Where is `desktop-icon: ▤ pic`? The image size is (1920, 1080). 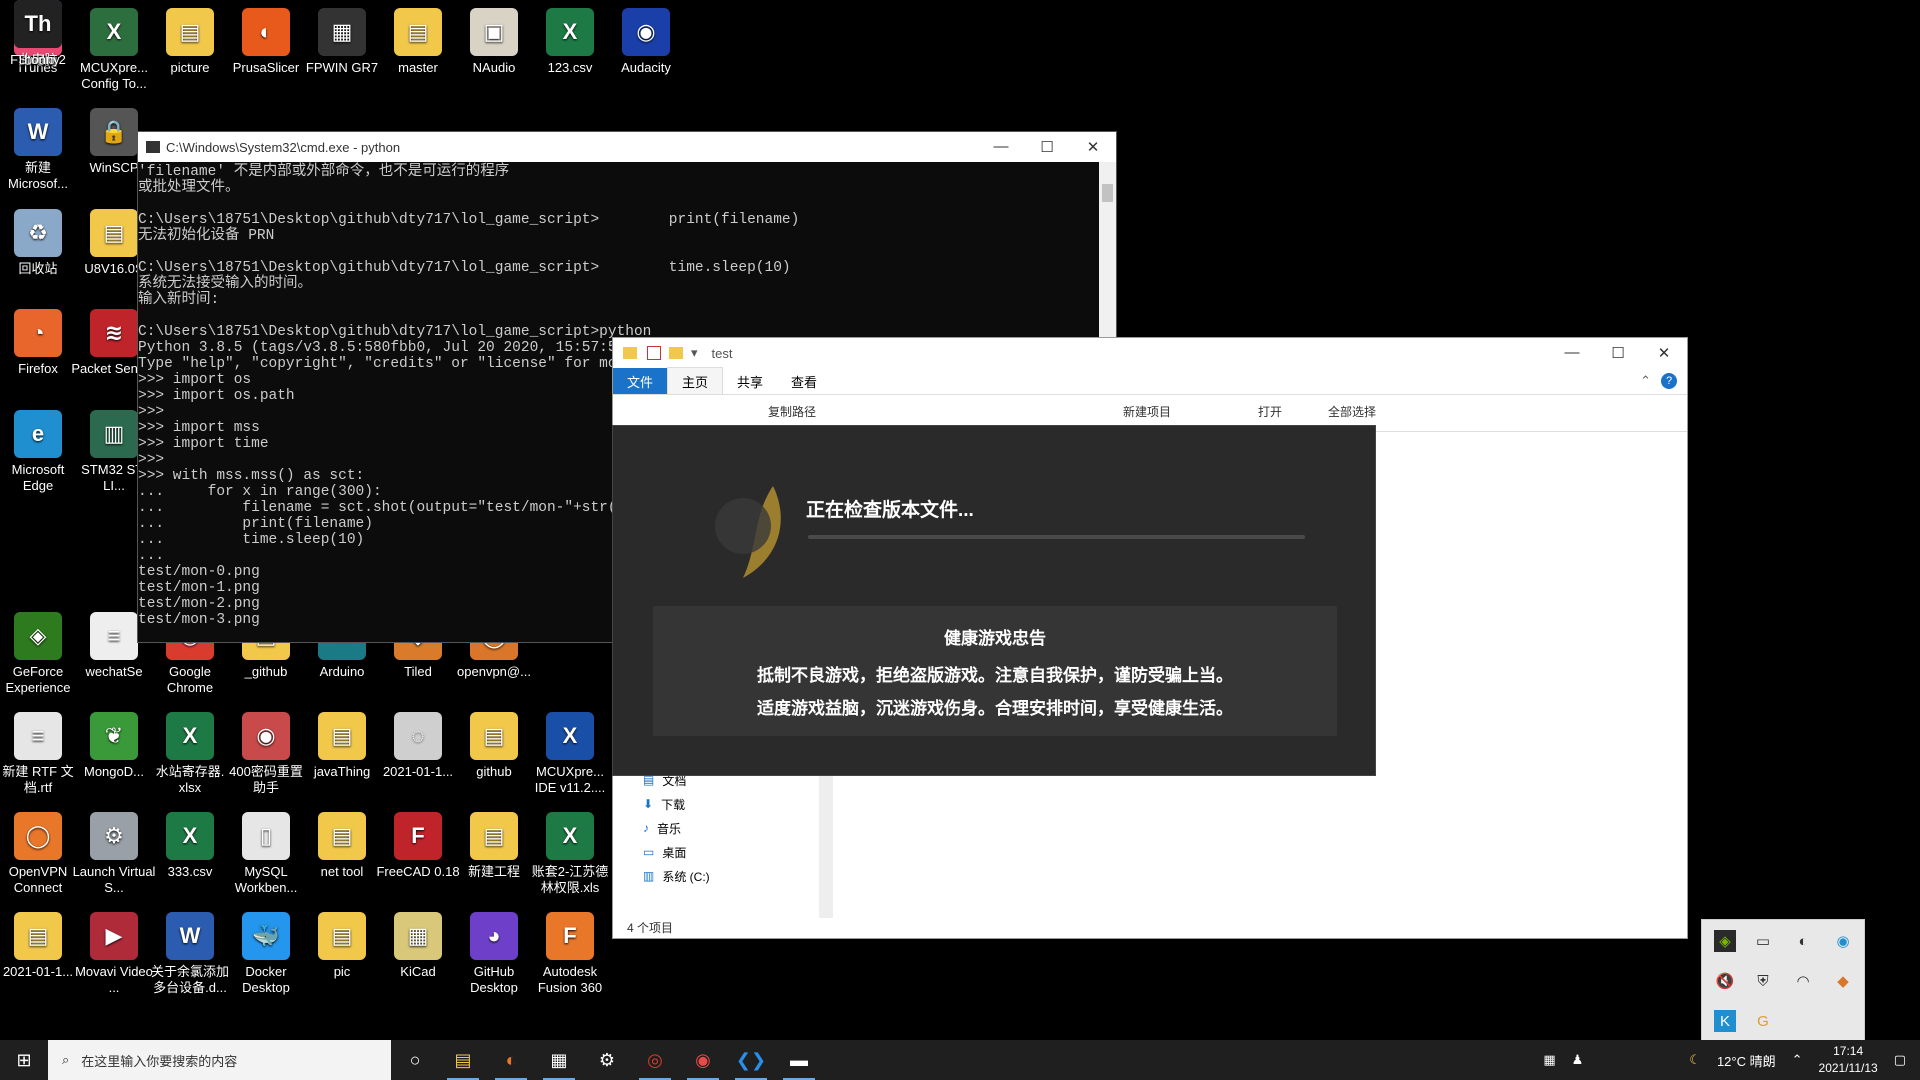 desktop-icon: ▤ pic is located at coordinates (342, 946).